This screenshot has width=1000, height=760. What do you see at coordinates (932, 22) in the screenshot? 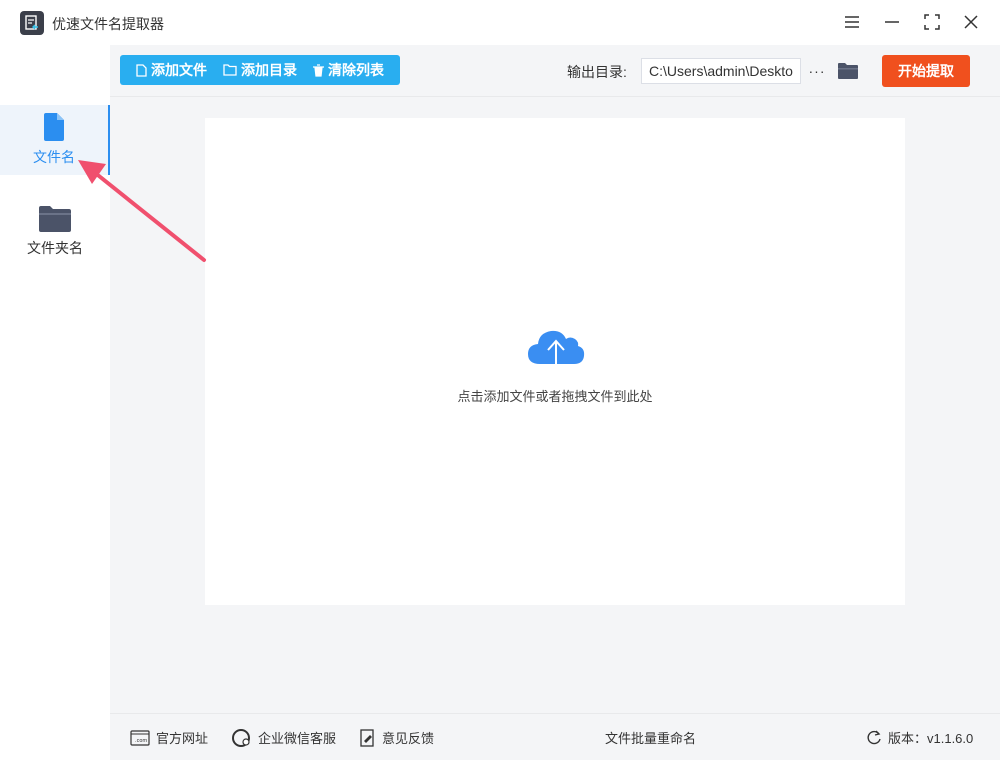
I see `maximize-icon` at bounding box center [932, 22].